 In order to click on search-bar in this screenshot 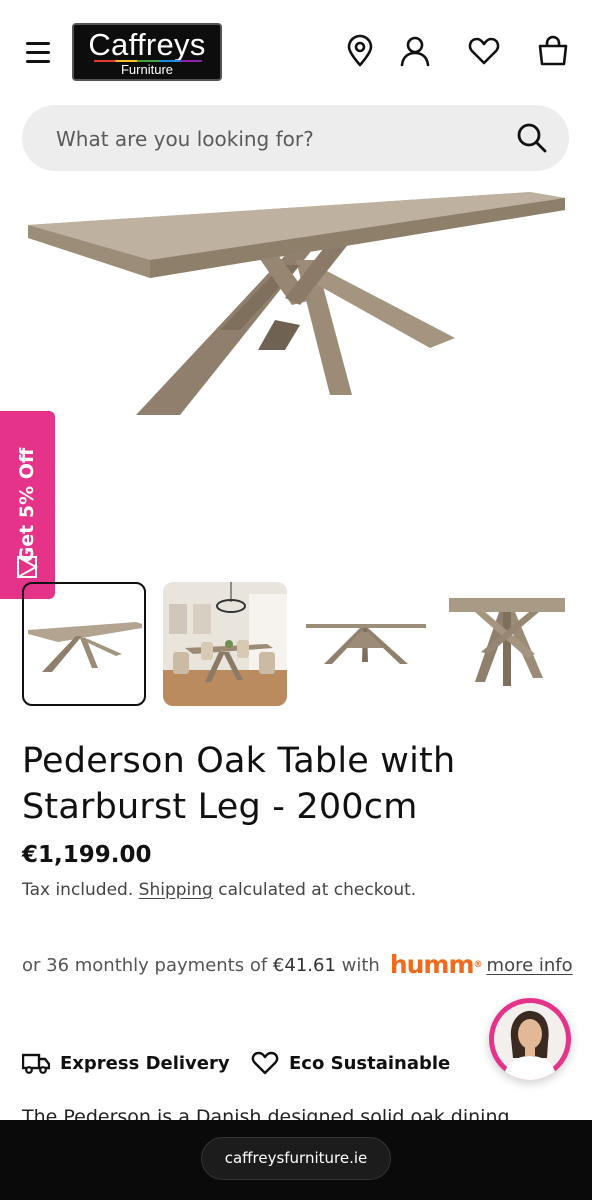, I will do `click(295, 138)`.